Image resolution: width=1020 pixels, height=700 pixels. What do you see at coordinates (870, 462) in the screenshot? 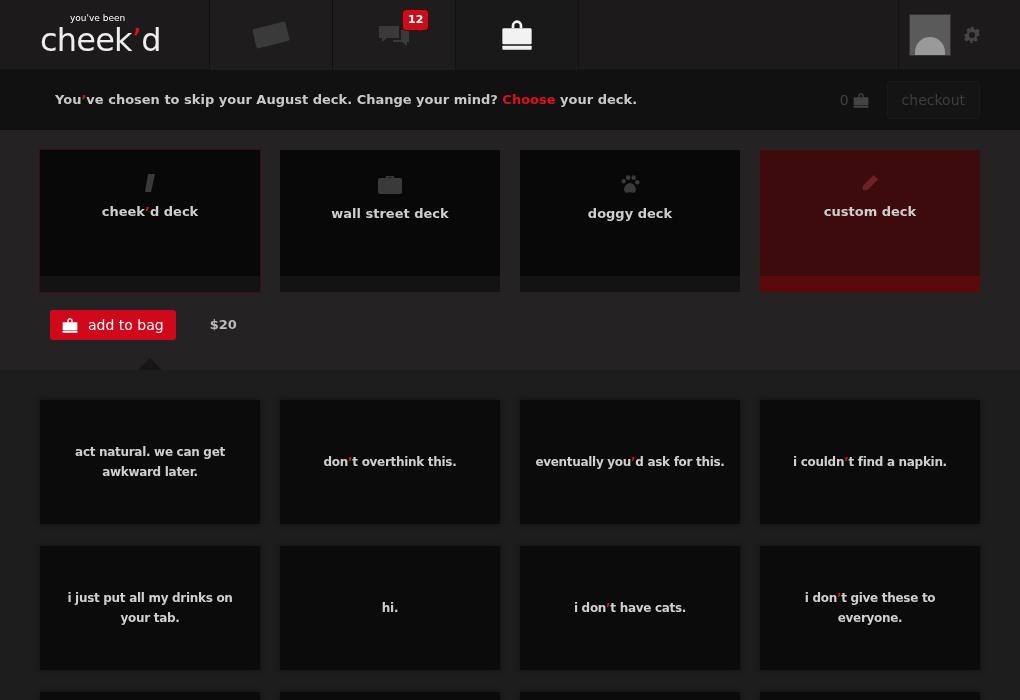
I see `phrase-card: i couldn’t find a napkin.` at bounding box center [870, 462].